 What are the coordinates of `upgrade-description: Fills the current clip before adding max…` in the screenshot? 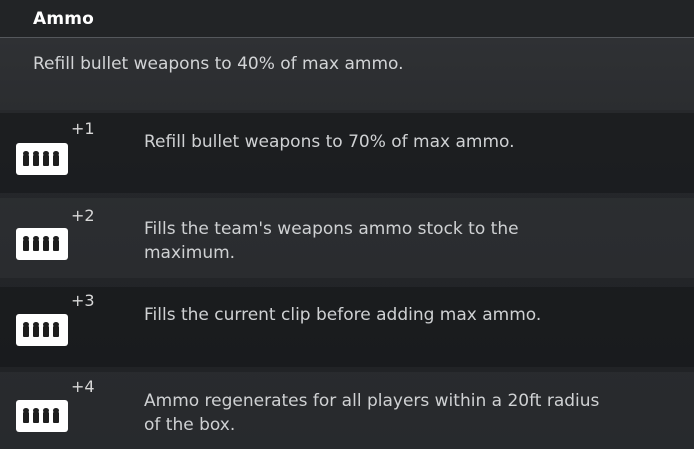 It's located at (343, 315).